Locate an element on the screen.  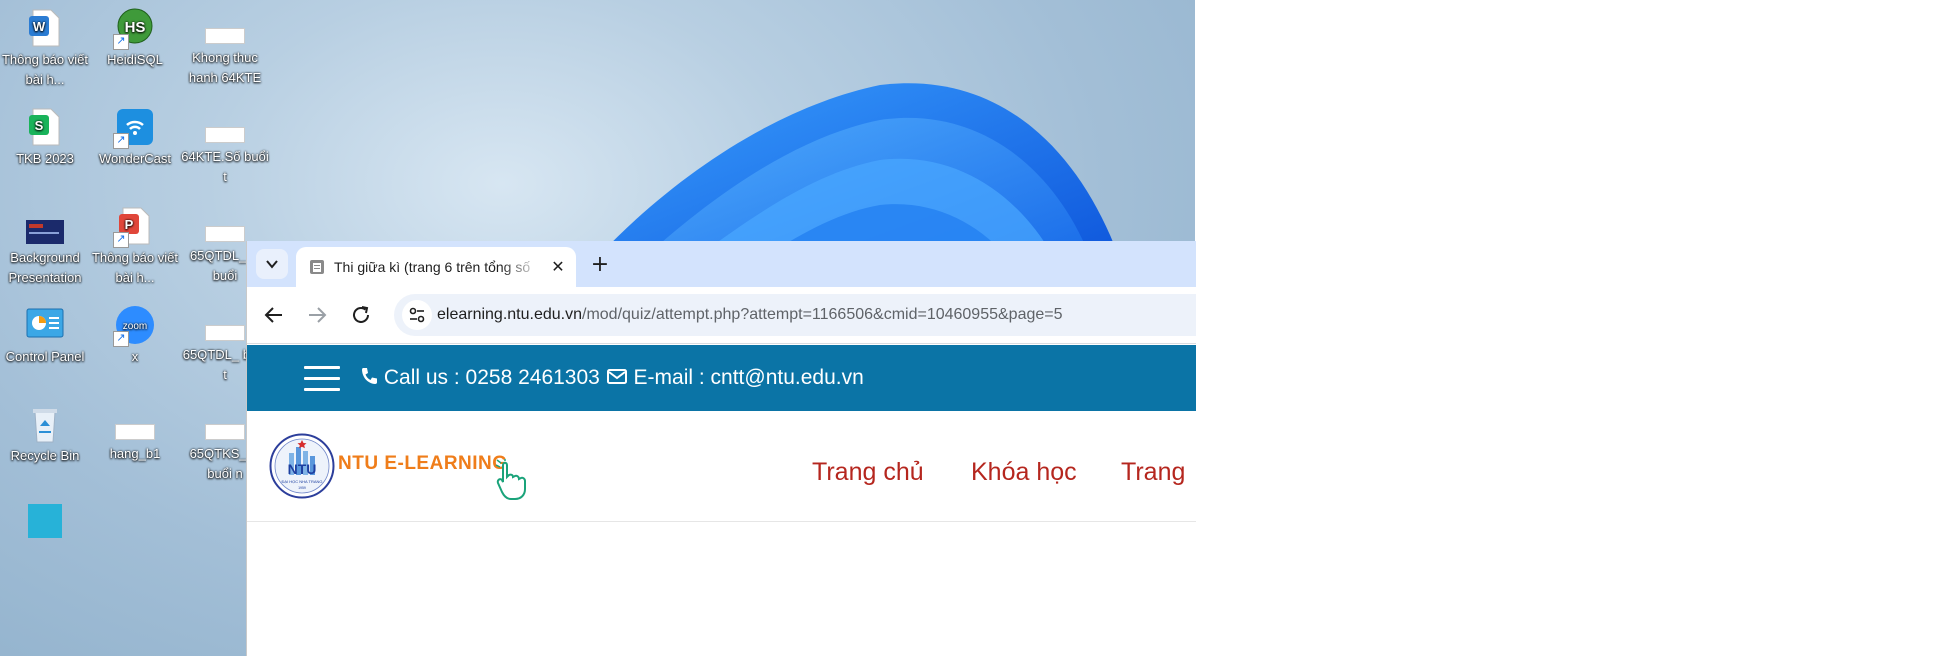
desktop-icon-khong-thuc-hanh: Khong thuc hanh 64KTE is located at coordinates (225, 47).